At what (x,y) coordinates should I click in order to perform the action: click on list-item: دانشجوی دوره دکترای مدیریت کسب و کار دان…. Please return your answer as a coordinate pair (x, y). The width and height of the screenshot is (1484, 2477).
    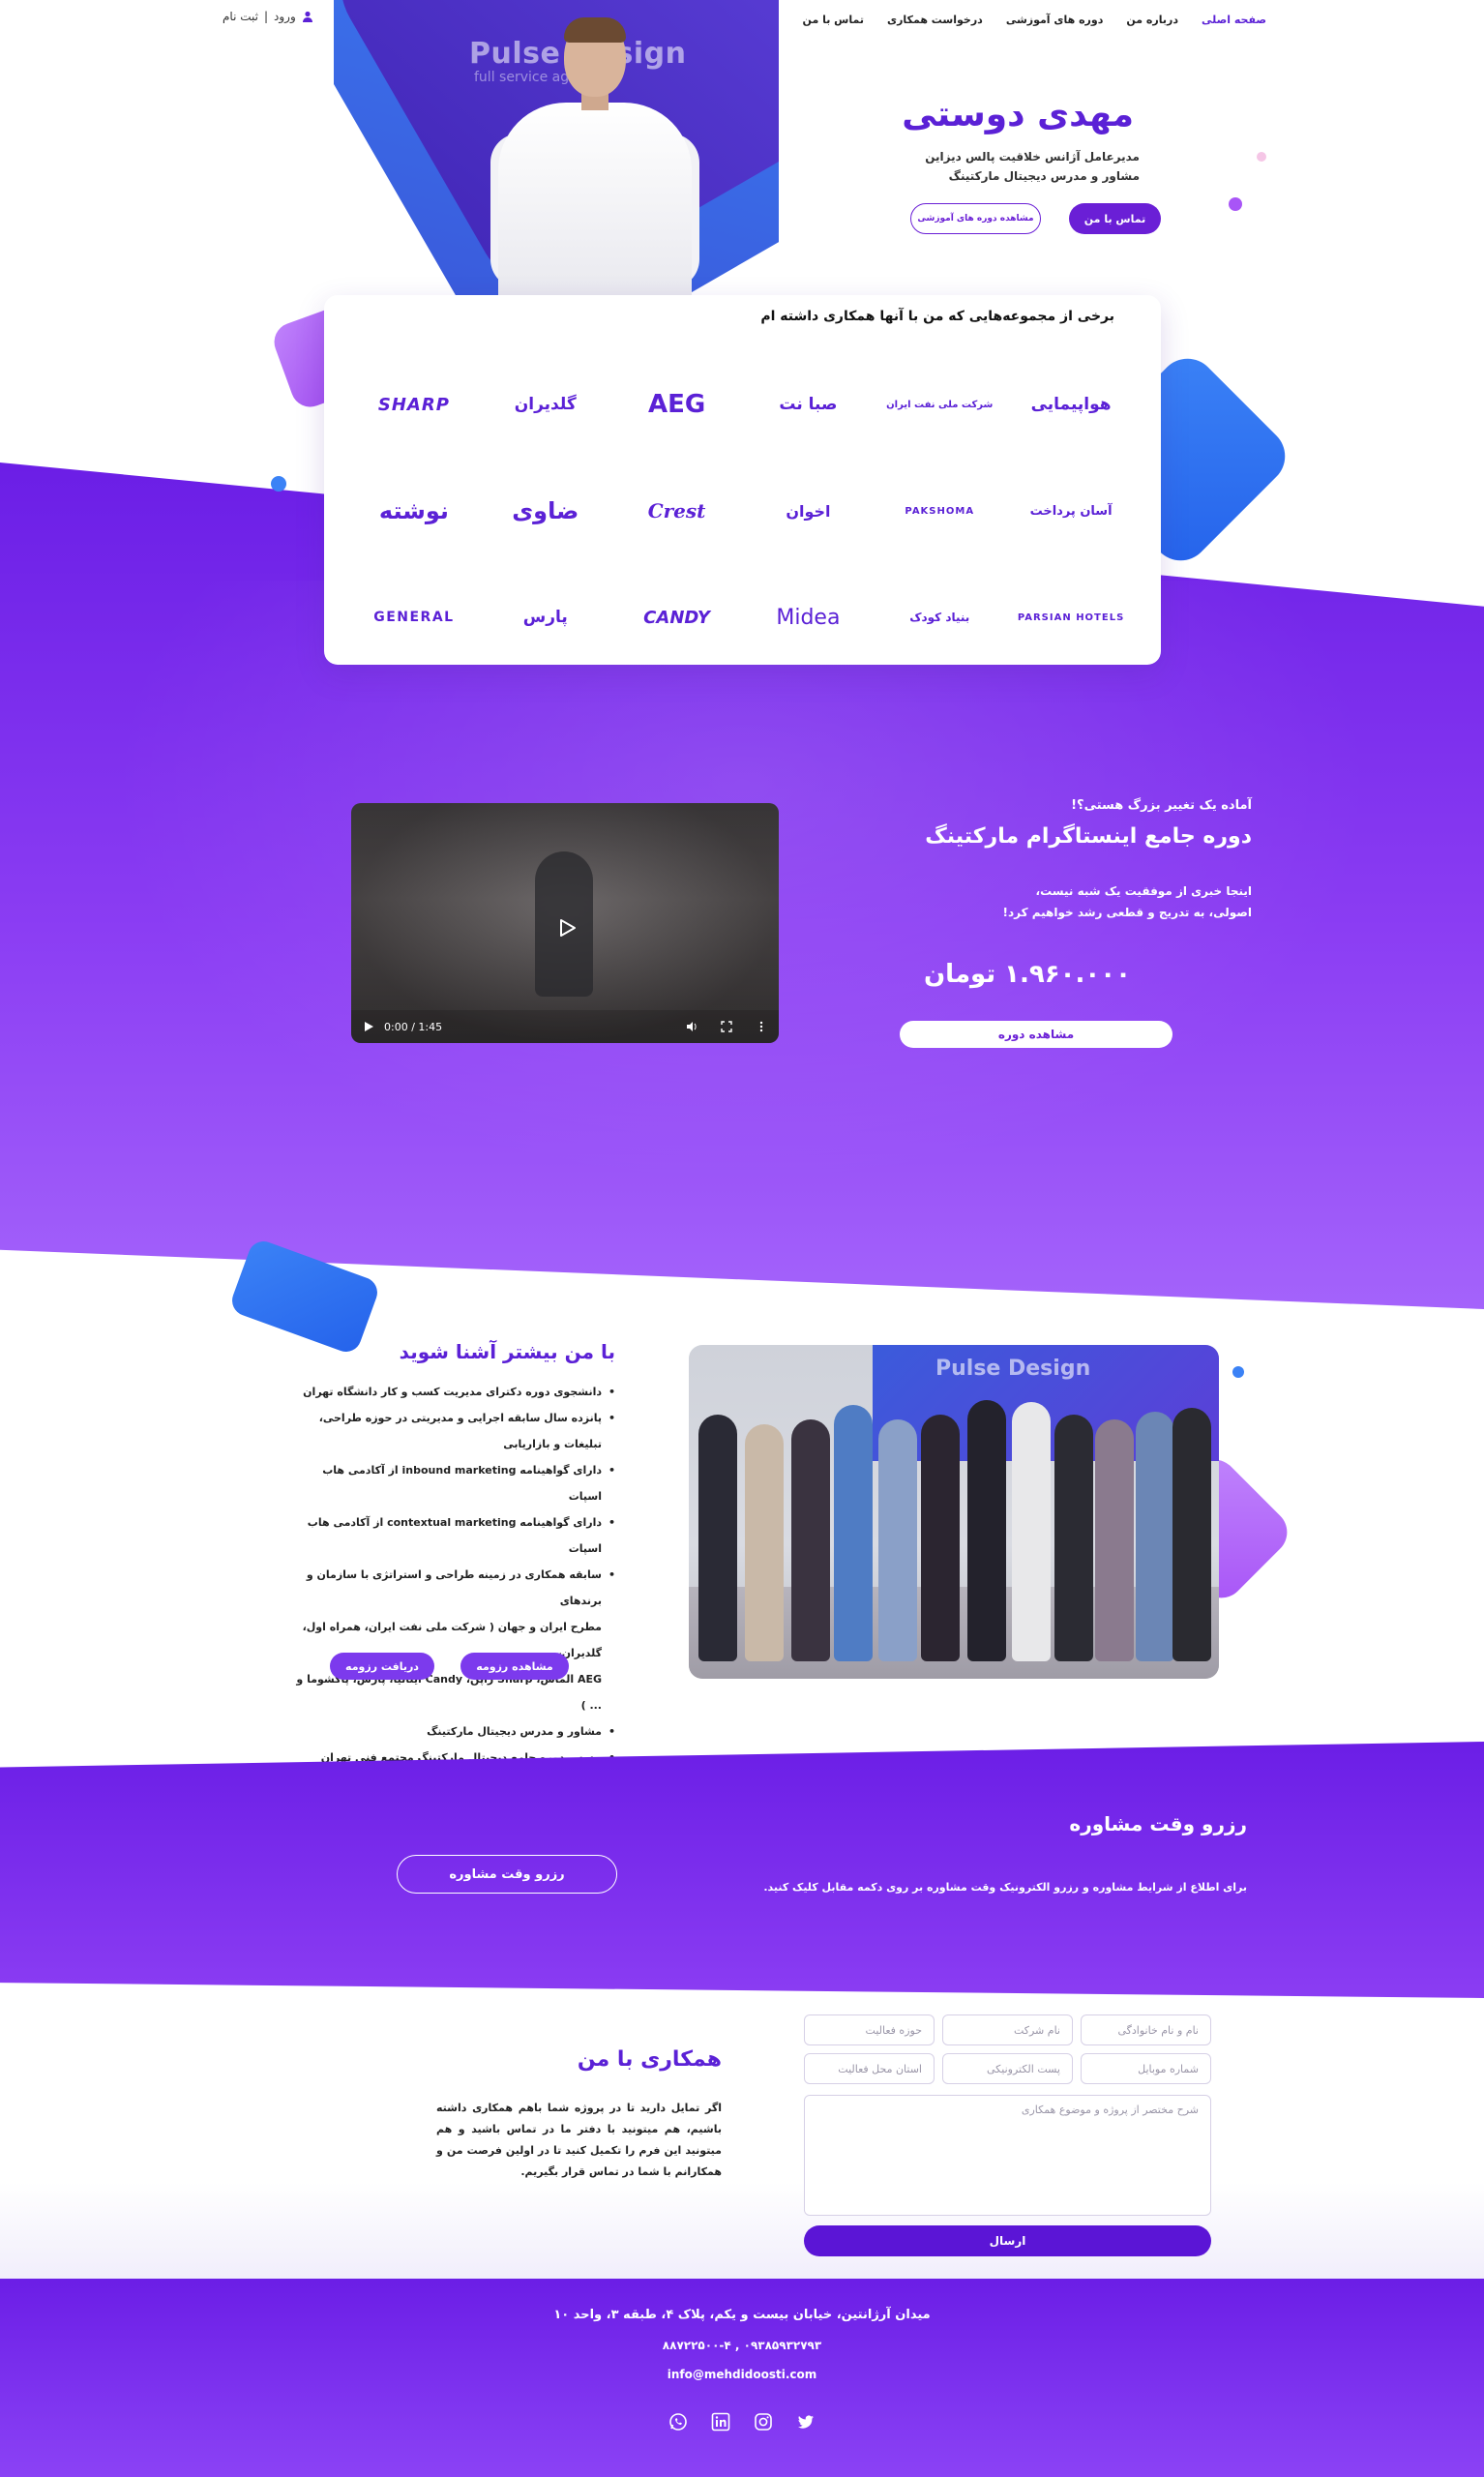
    Looking at the image, I should click on (450, 1392).